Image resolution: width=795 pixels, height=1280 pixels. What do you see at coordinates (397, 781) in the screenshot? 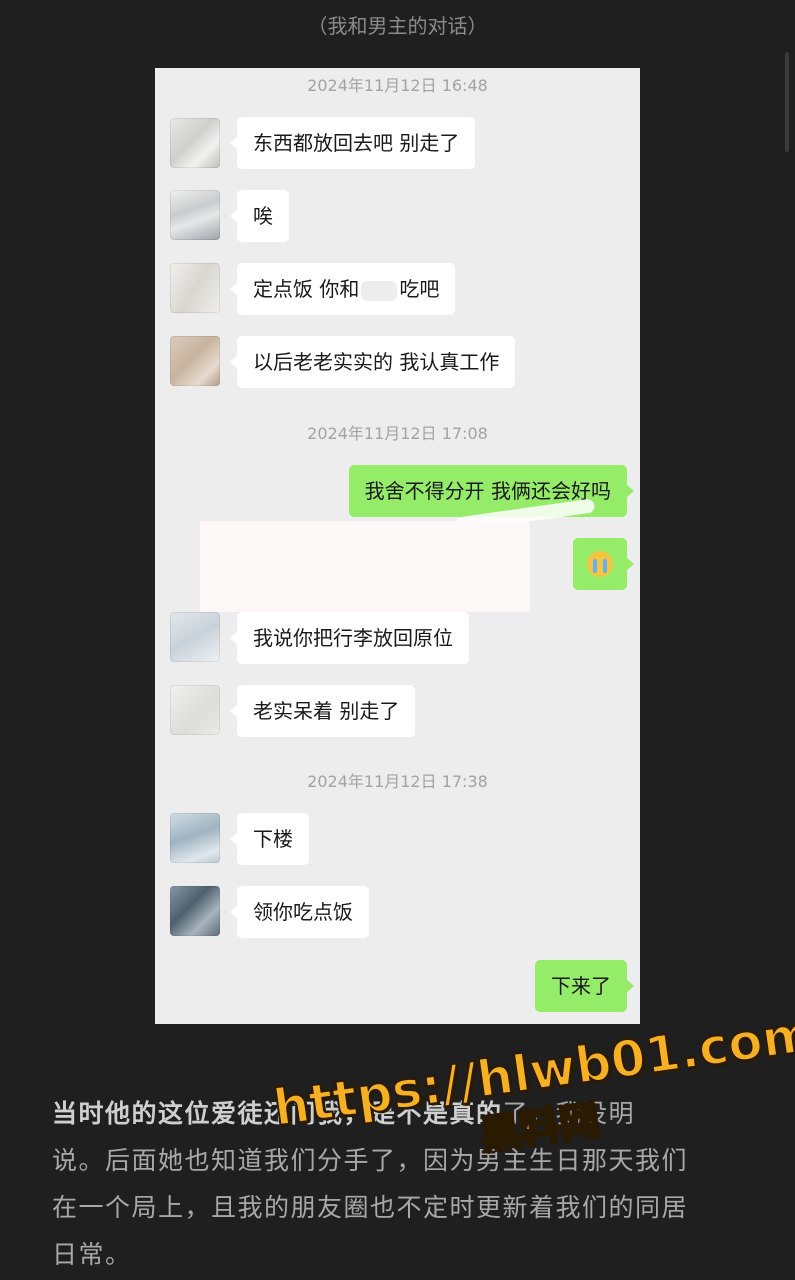
I see `timestamp: 2024年11月12日 17:38` at bounding box center [397, 781].